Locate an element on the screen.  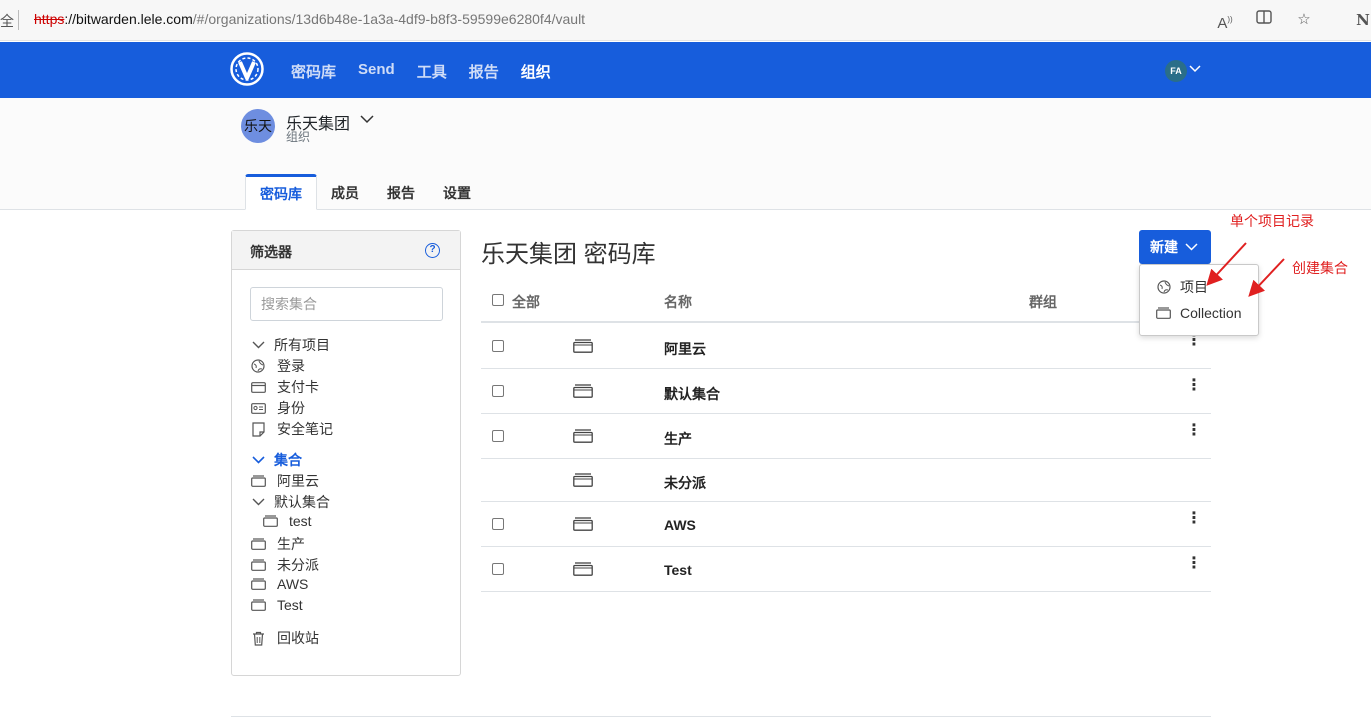
filter-collection-production: 生产 is located at coordinates (277, 544).